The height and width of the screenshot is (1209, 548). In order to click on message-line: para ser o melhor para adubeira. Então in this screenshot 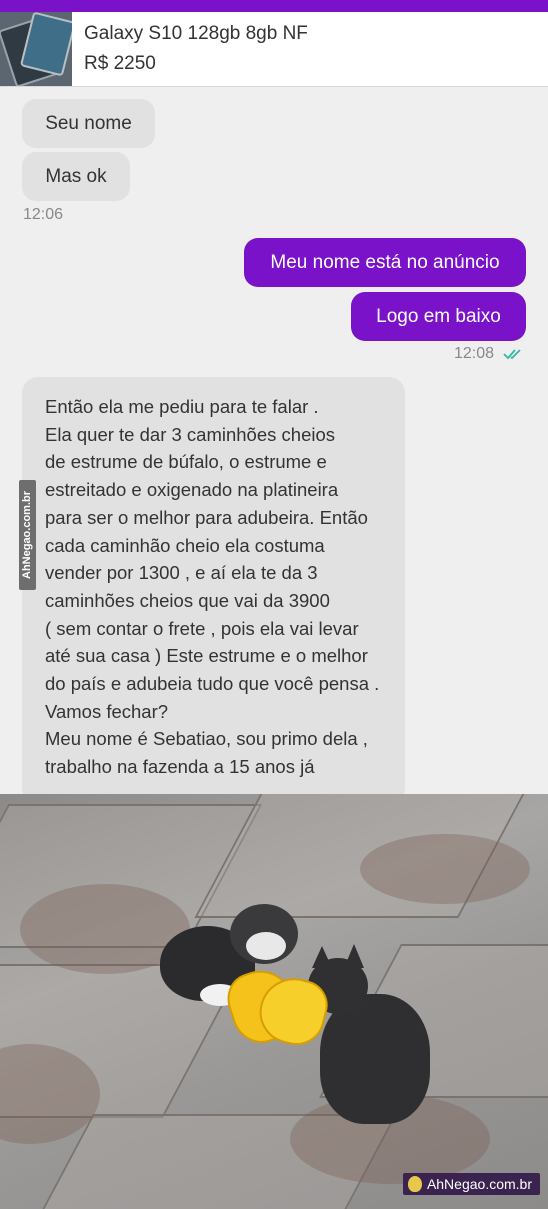, I will do `click(206, 517)`.